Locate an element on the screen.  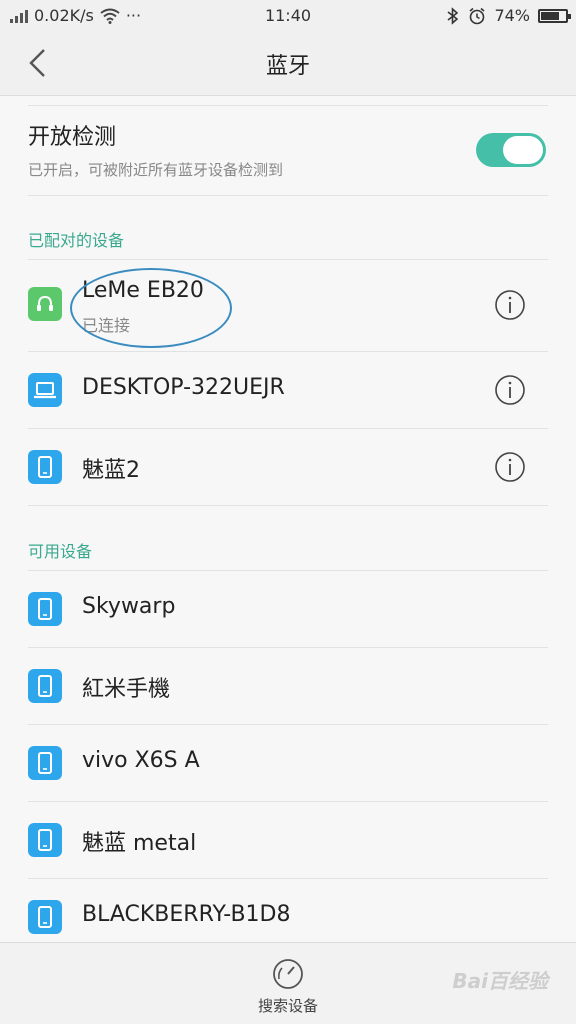
divider is located at coordinates (288, 195).